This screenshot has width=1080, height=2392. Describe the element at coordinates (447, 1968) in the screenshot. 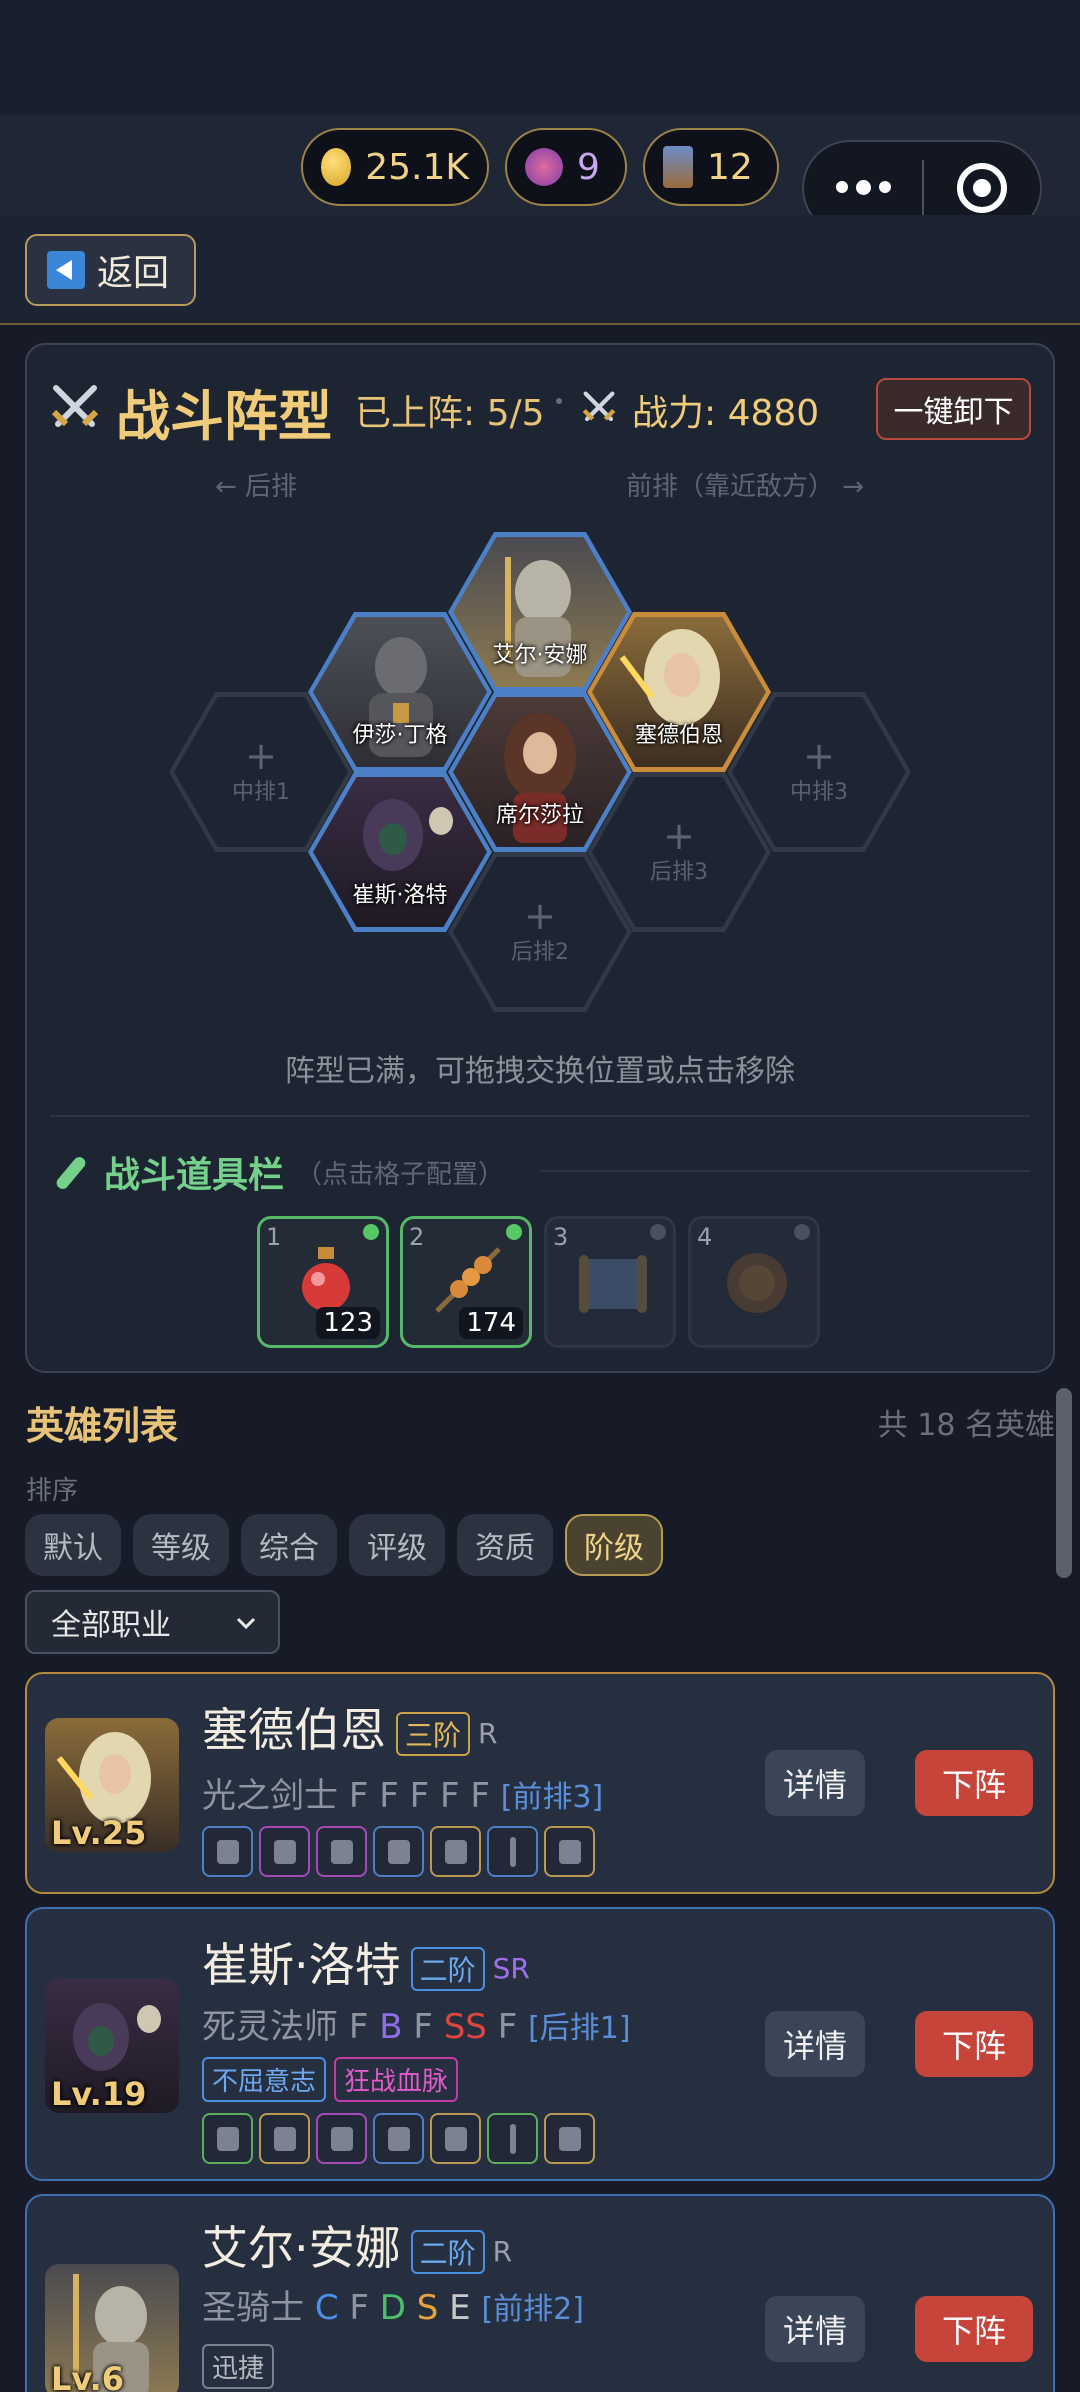

I see `tier-badge: 二阶` at that location.